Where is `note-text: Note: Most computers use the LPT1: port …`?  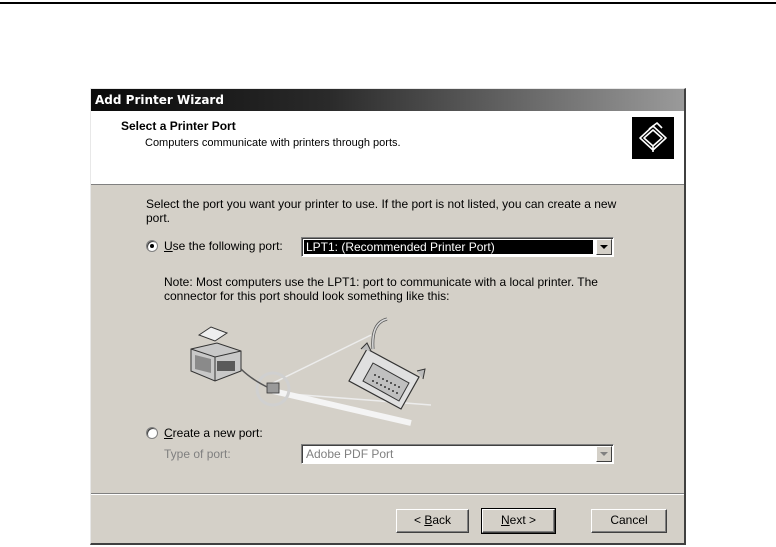 note-text: Note: Most computers use the LPT1: port … is located at coordinates (381, 289).